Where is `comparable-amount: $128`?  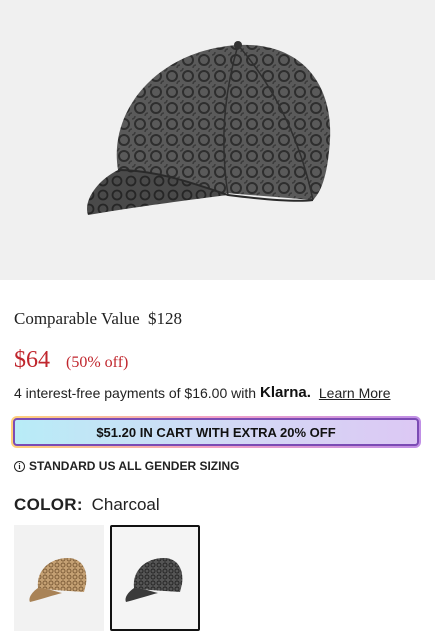
comparable-amount: $128 is located at coordinates (164, 318).